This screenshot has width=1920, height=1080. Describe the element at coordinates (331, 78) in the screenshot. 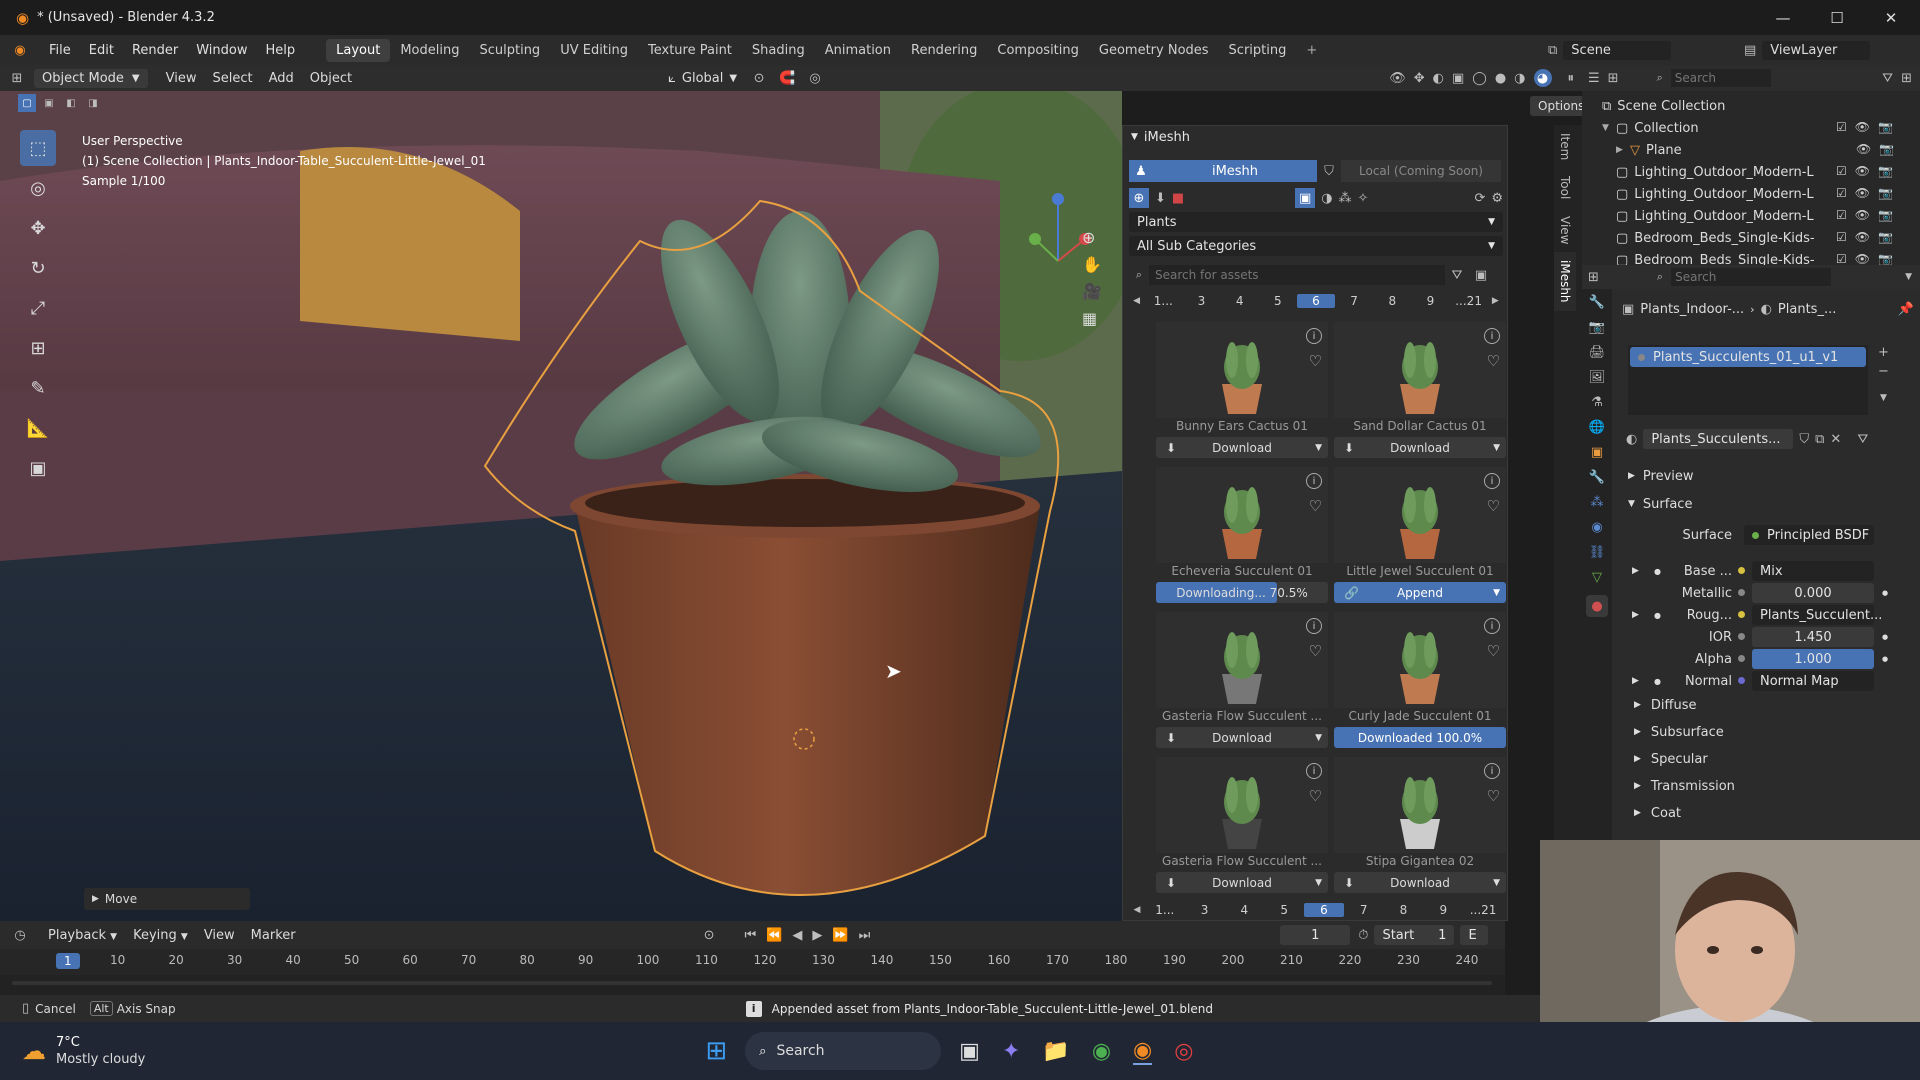

I see `menu-object: Object` at that location.